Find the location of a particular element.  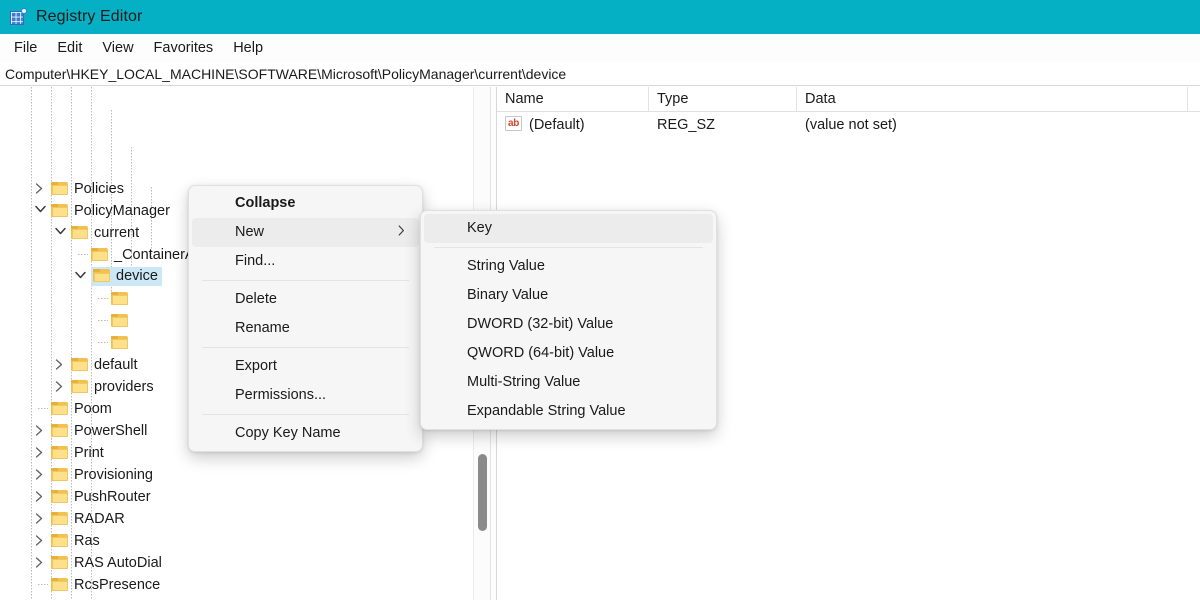

menu-bar: File Edit View Favorites Help is located at coordinates (600, 48).